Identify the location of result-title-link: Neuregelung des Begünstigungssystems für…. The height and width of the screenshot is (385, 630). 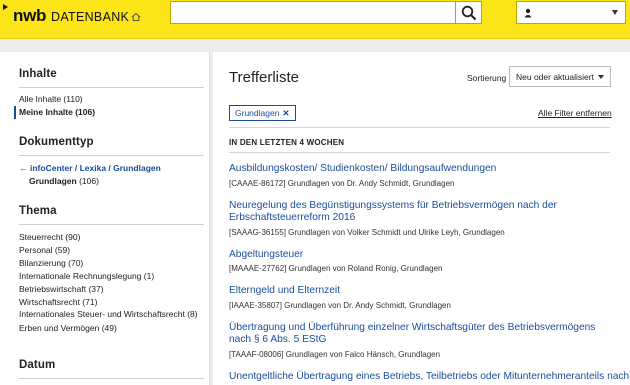
(421, 212).